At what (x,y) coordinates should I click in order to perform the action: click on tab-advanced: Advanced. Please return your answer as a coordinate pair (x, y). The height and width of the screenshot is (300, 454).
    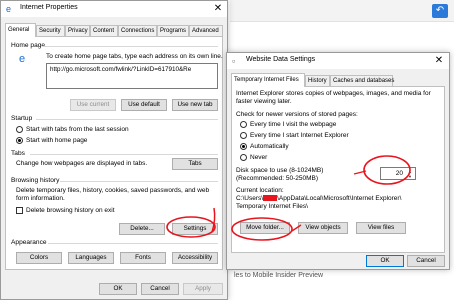
    Looking at the image, I should click on (206, 30).